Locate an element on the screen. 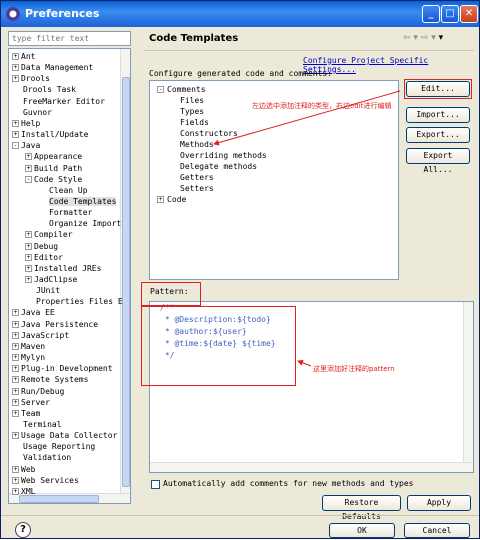 The height and width of the screenshot is (540, 480). arrow-to-types is located at coordinates (307, 118).